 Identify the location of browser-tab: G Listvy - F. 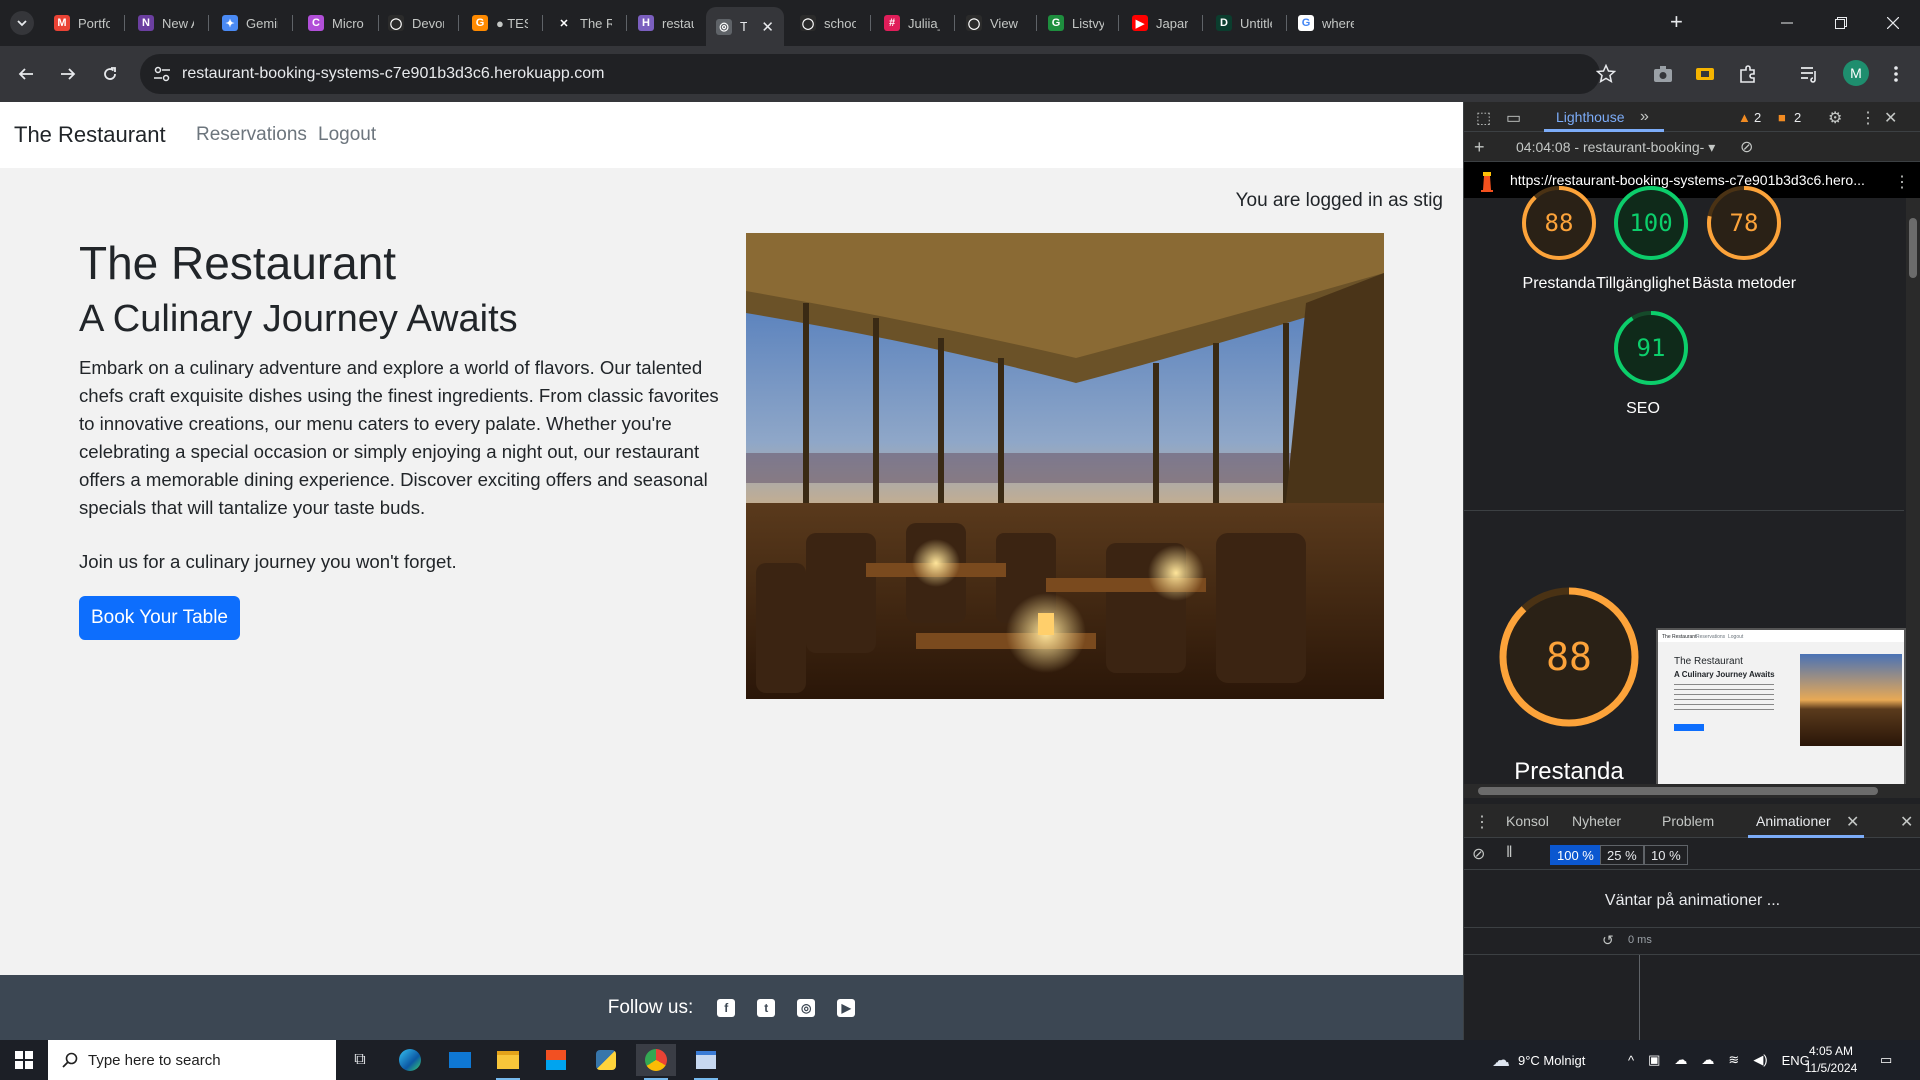
(1076, 23).